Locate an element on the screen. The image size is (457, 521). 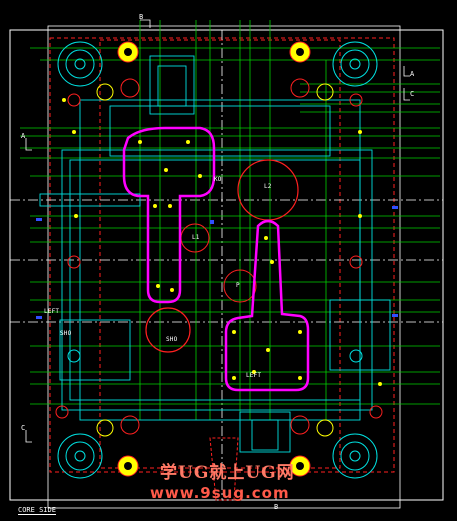
section-mark-a-left: A is located at coordinates (23, 136).